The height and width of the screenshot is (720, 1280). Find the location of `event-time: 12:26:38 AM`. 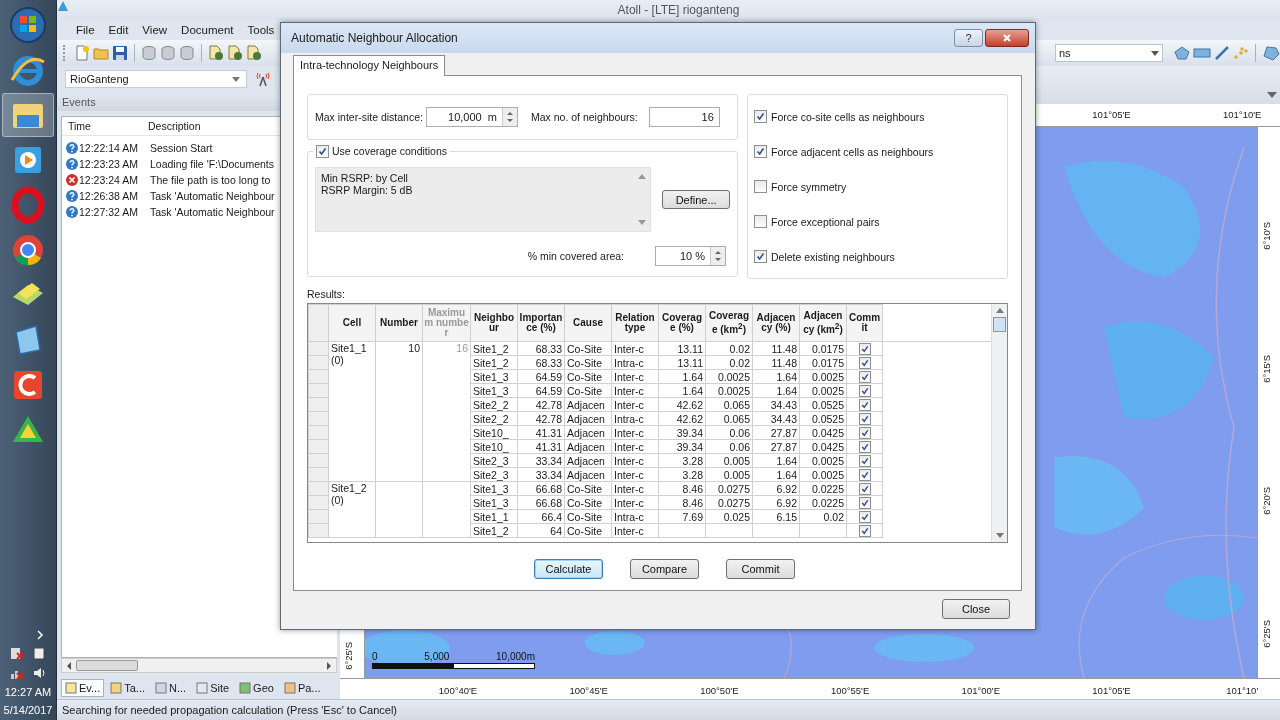

event-time: 12:26:38 AM is located at coordinates (109, 196).